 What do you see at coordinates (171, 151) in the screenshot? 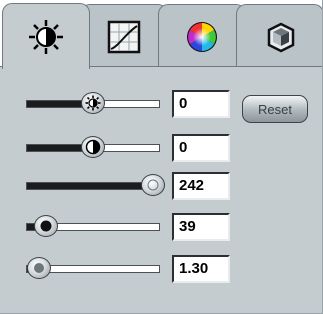
I see `slider-row-contrast: 0` at bounding box center [171, 151].